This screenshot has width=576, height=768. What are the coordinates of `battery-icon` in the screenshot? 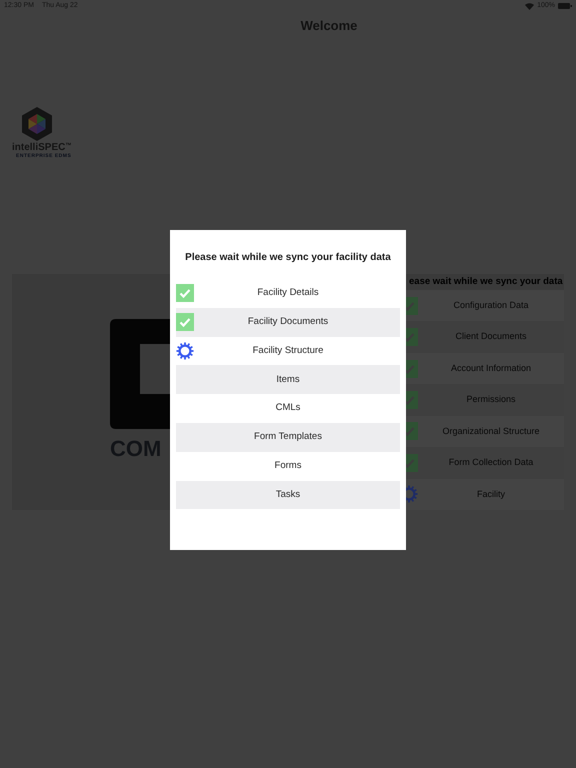 It's located at (565, 6).